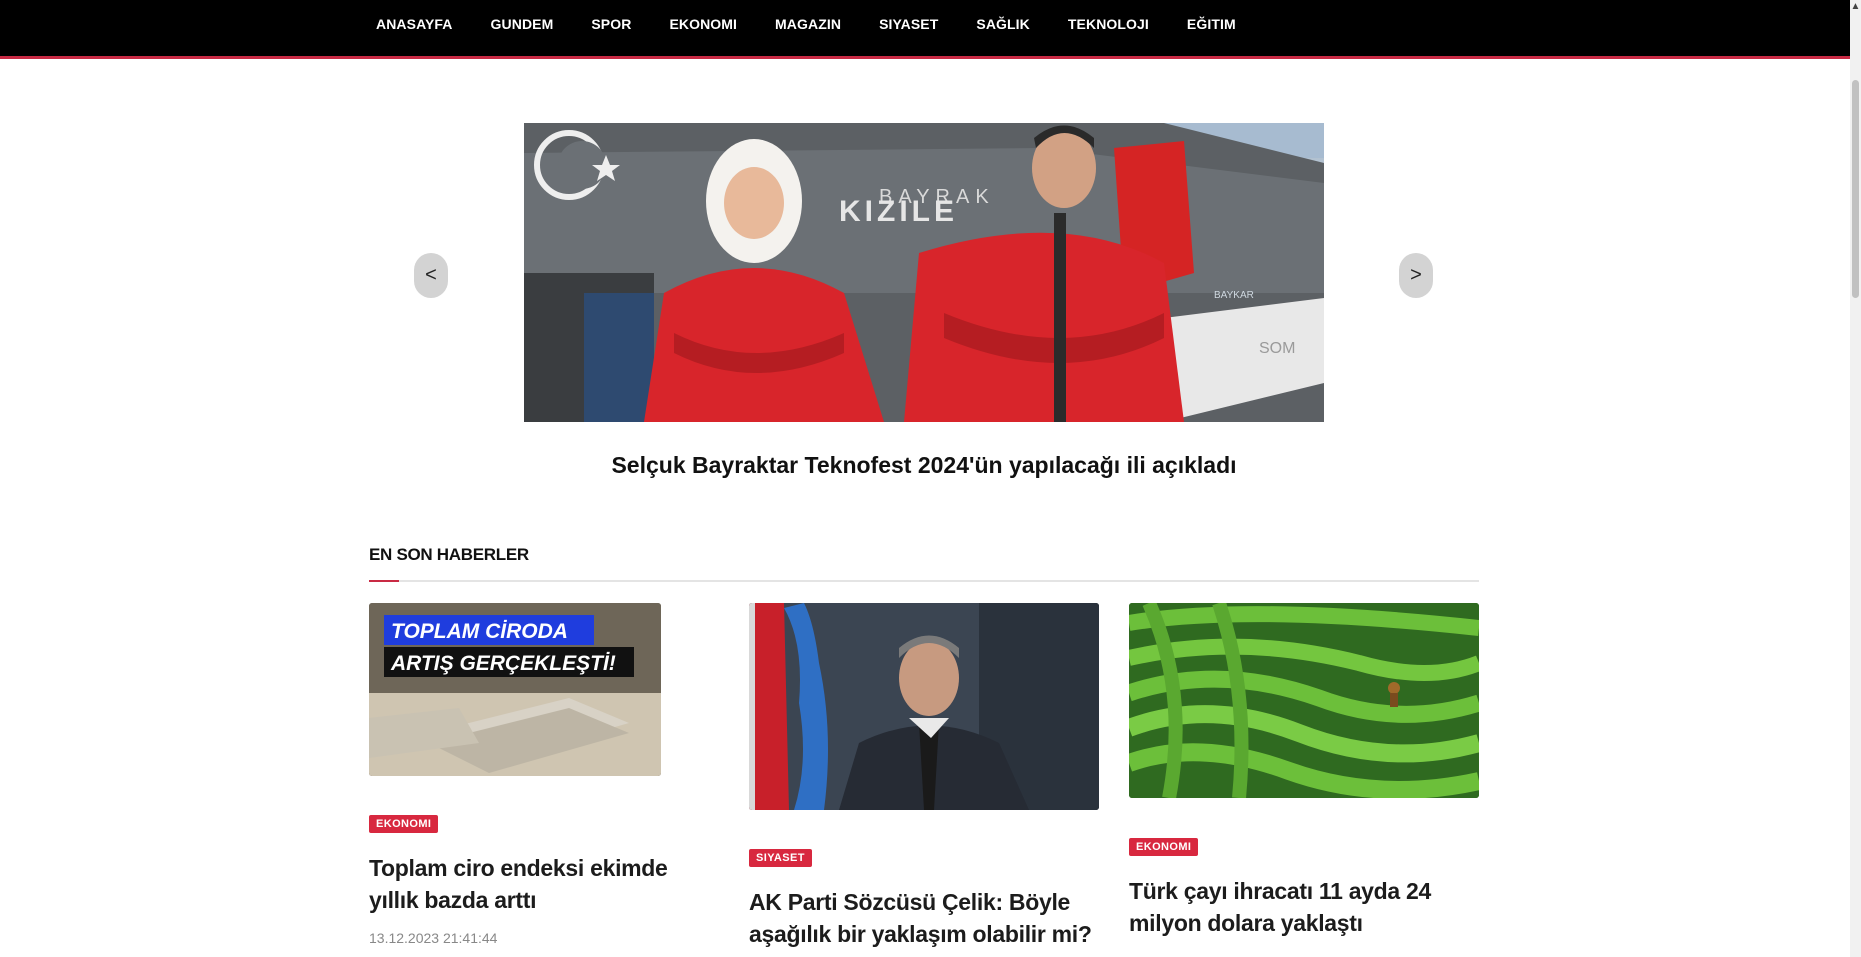 The height and width of the screenshot is (957, 1861). I want to click on politician-photo-illustration, so click(924, 706).